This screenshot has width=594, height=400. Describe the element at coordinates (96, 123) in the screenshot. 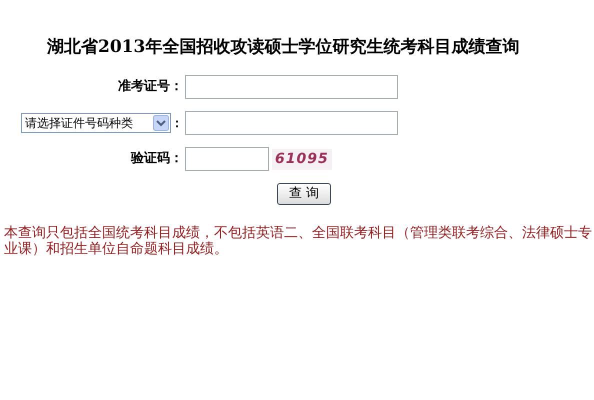

I see `id-type-select: 请选择证件号码种类` at that location.